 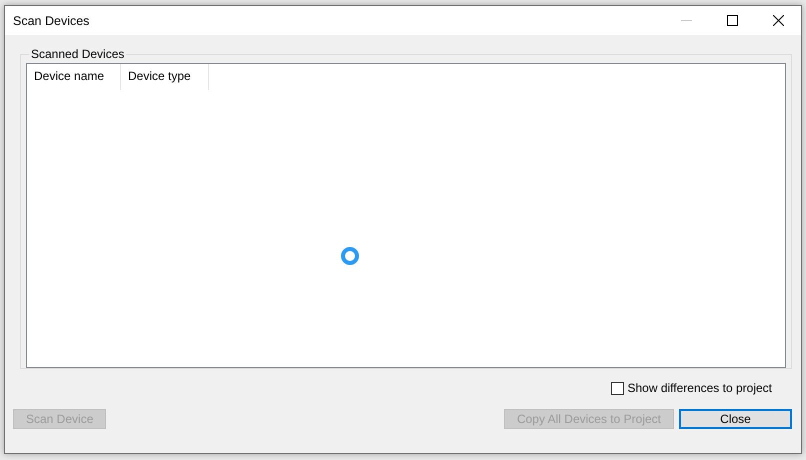 I want to click on maximize-icon, so click(x=732, y=20).